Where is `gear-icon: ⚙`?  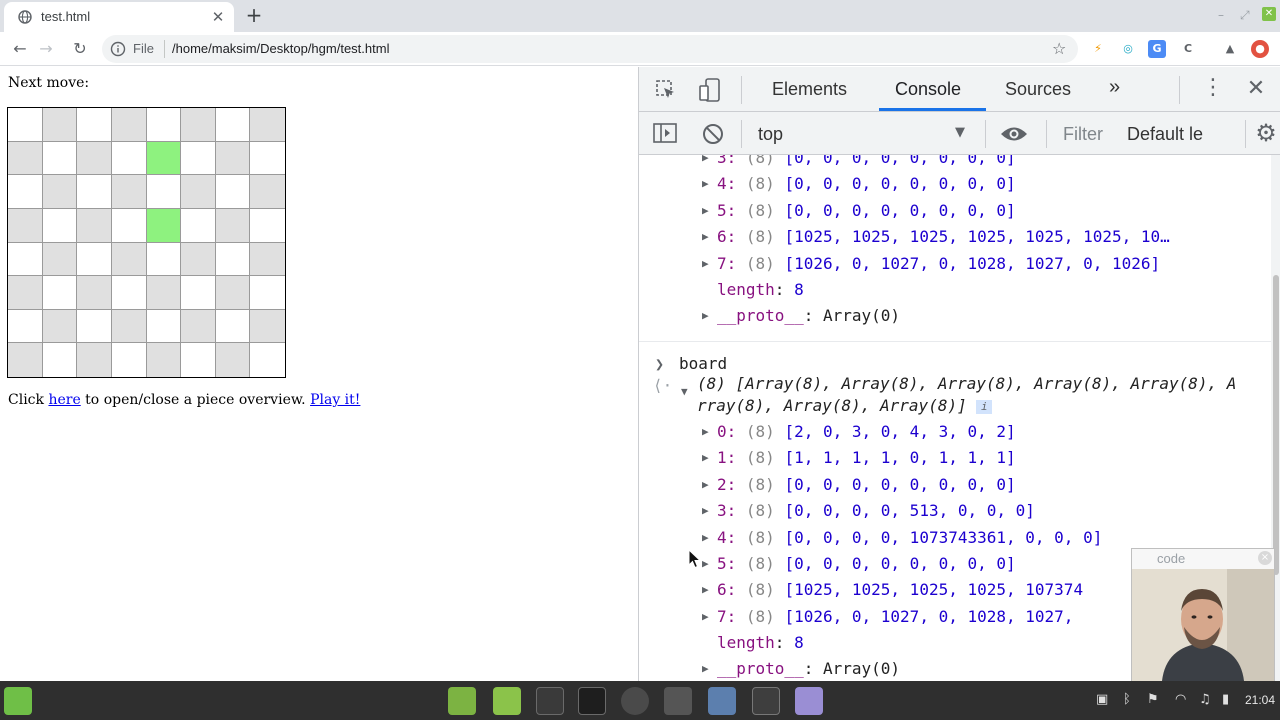
gear-icon: ⚙ is located at coordinates (1266, 133).